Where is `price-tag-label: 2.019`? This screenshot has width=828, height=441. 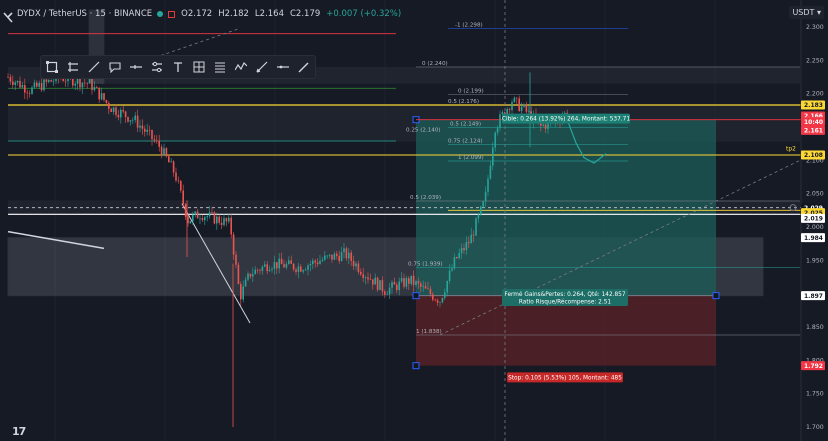 price-tag-label: 2.019 is located at coordinates (813, 219).